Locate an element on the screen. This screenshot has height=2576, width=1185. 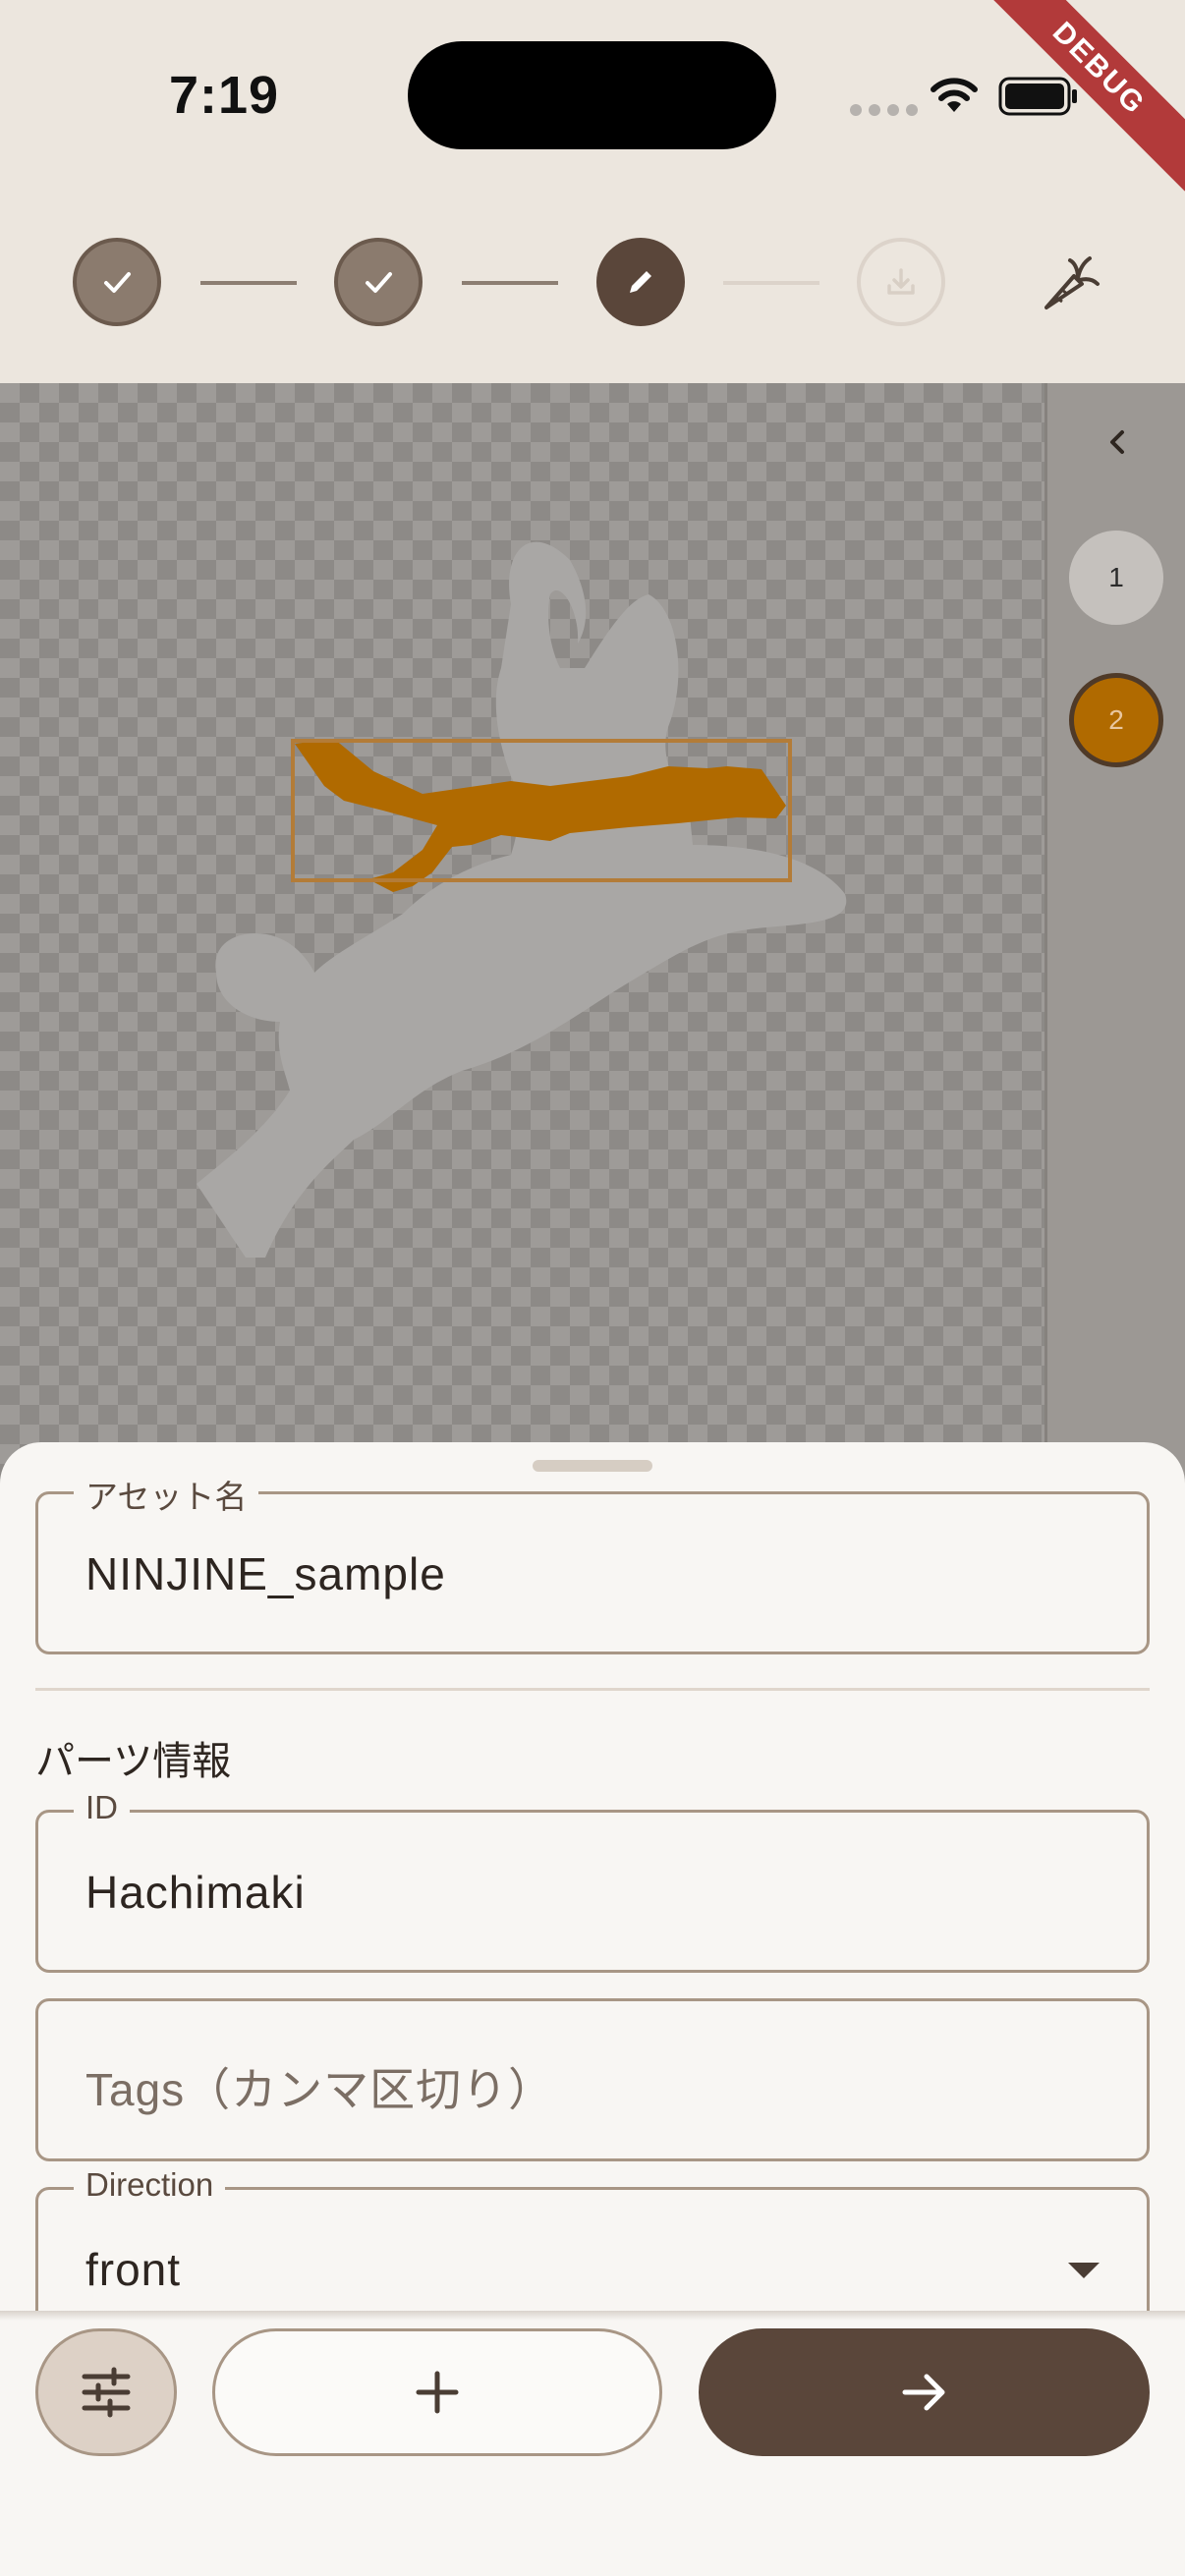
next-button is located at coordinates (925, 2392).